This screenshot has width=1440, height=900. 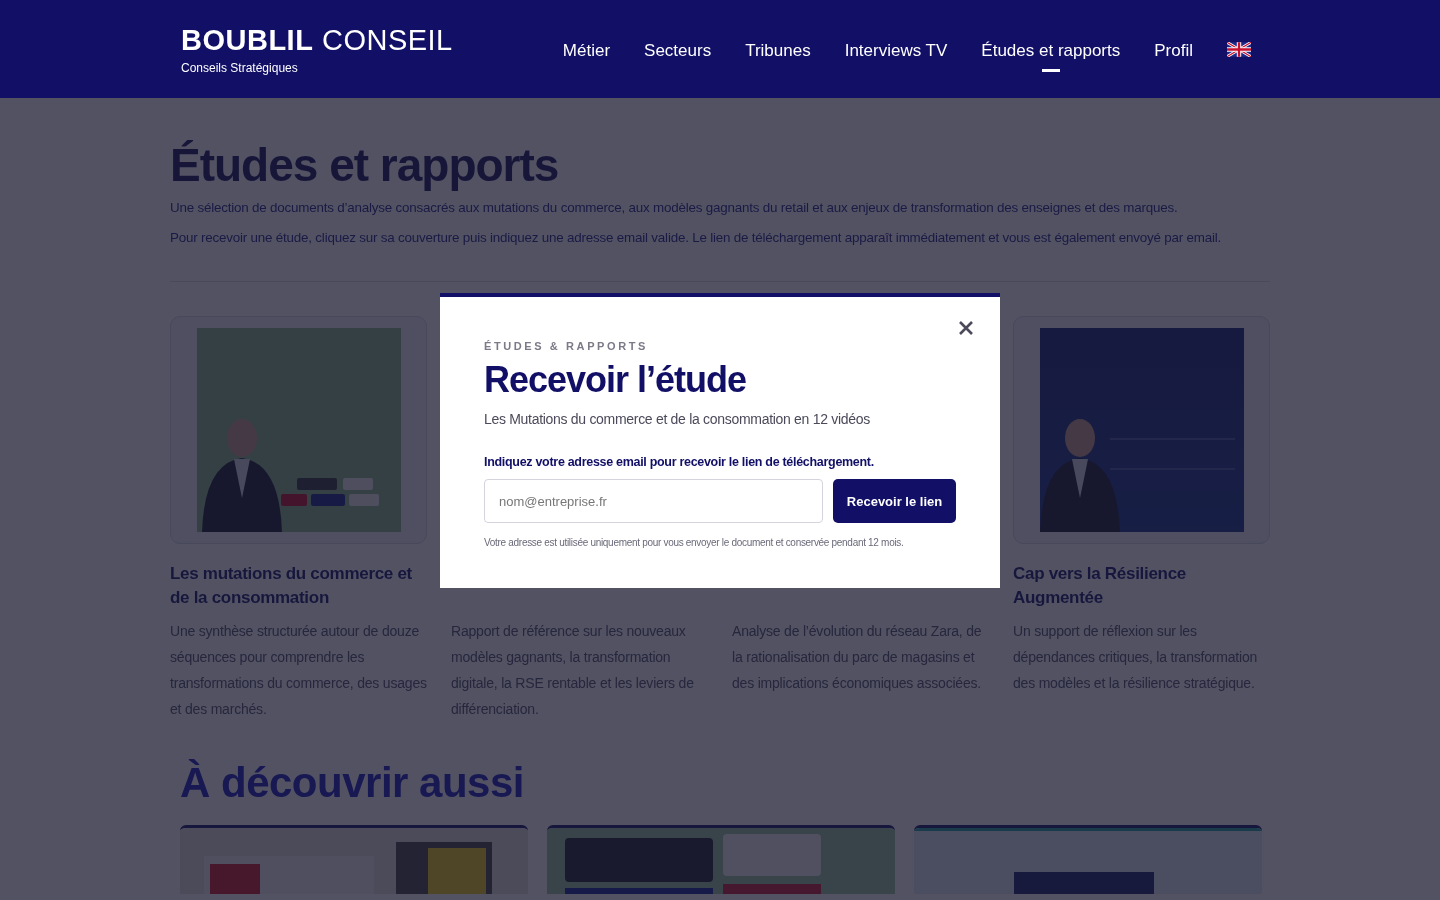 What do you see at coordinates (896, 49) in the screenshot?
I see `nav-link: Interviews TV` at bounding box center [896, 49].